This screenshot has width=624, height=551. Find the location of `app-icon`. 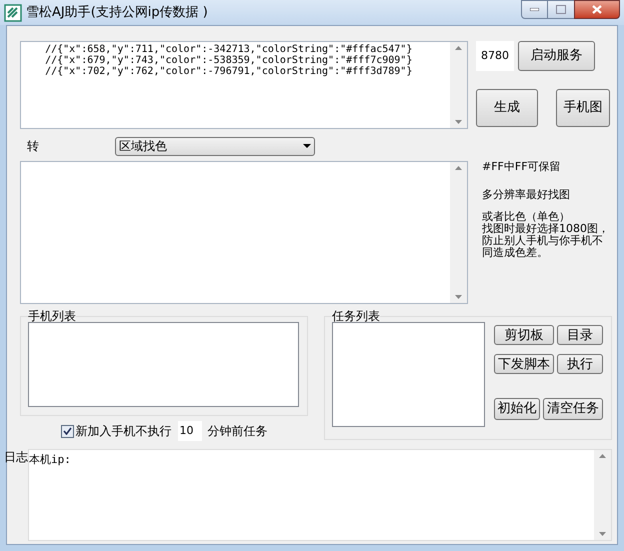

app-icon is located at coordinates (13, 13).